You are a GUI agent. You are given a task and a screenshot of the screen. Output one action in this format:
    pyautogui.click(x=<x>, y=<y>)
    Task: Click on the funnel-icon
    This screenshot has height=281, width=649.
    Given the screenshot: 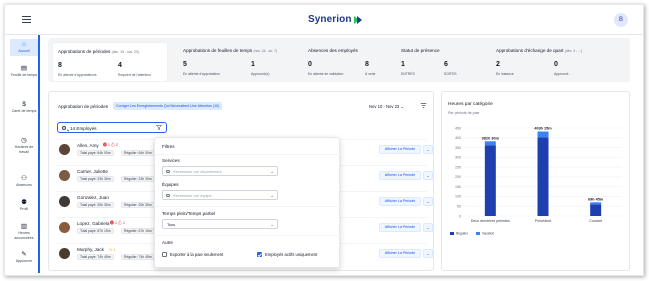 What is the action you would take?
    pyautogui.click(x=159, y=127)
    